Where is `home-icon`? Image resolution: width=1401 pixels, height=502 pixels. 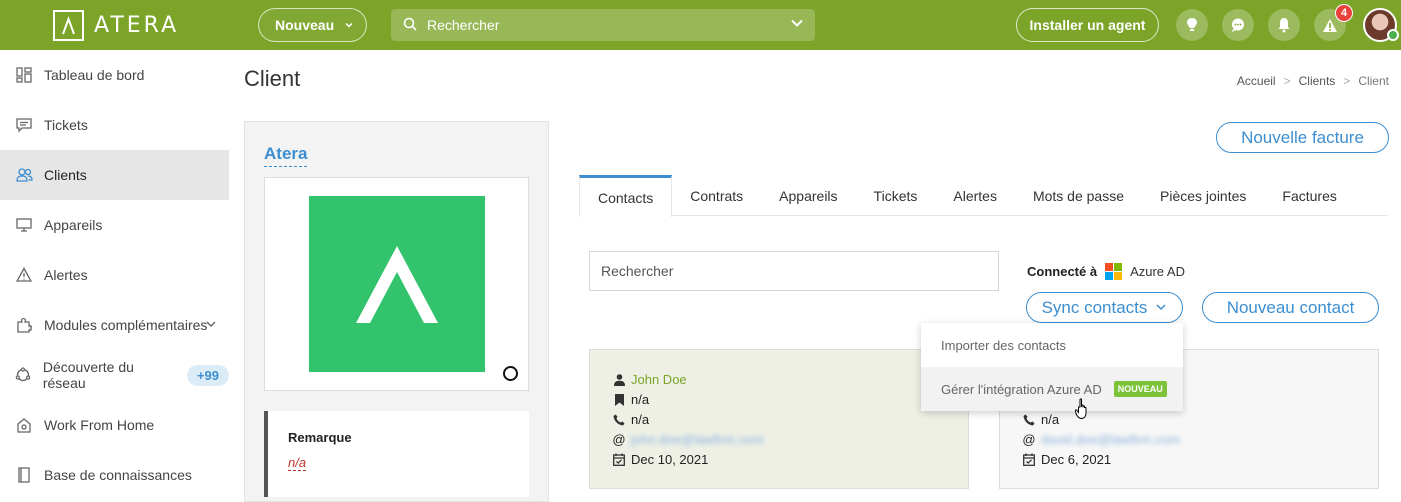
home-icon is located at coordinates (24, 425).